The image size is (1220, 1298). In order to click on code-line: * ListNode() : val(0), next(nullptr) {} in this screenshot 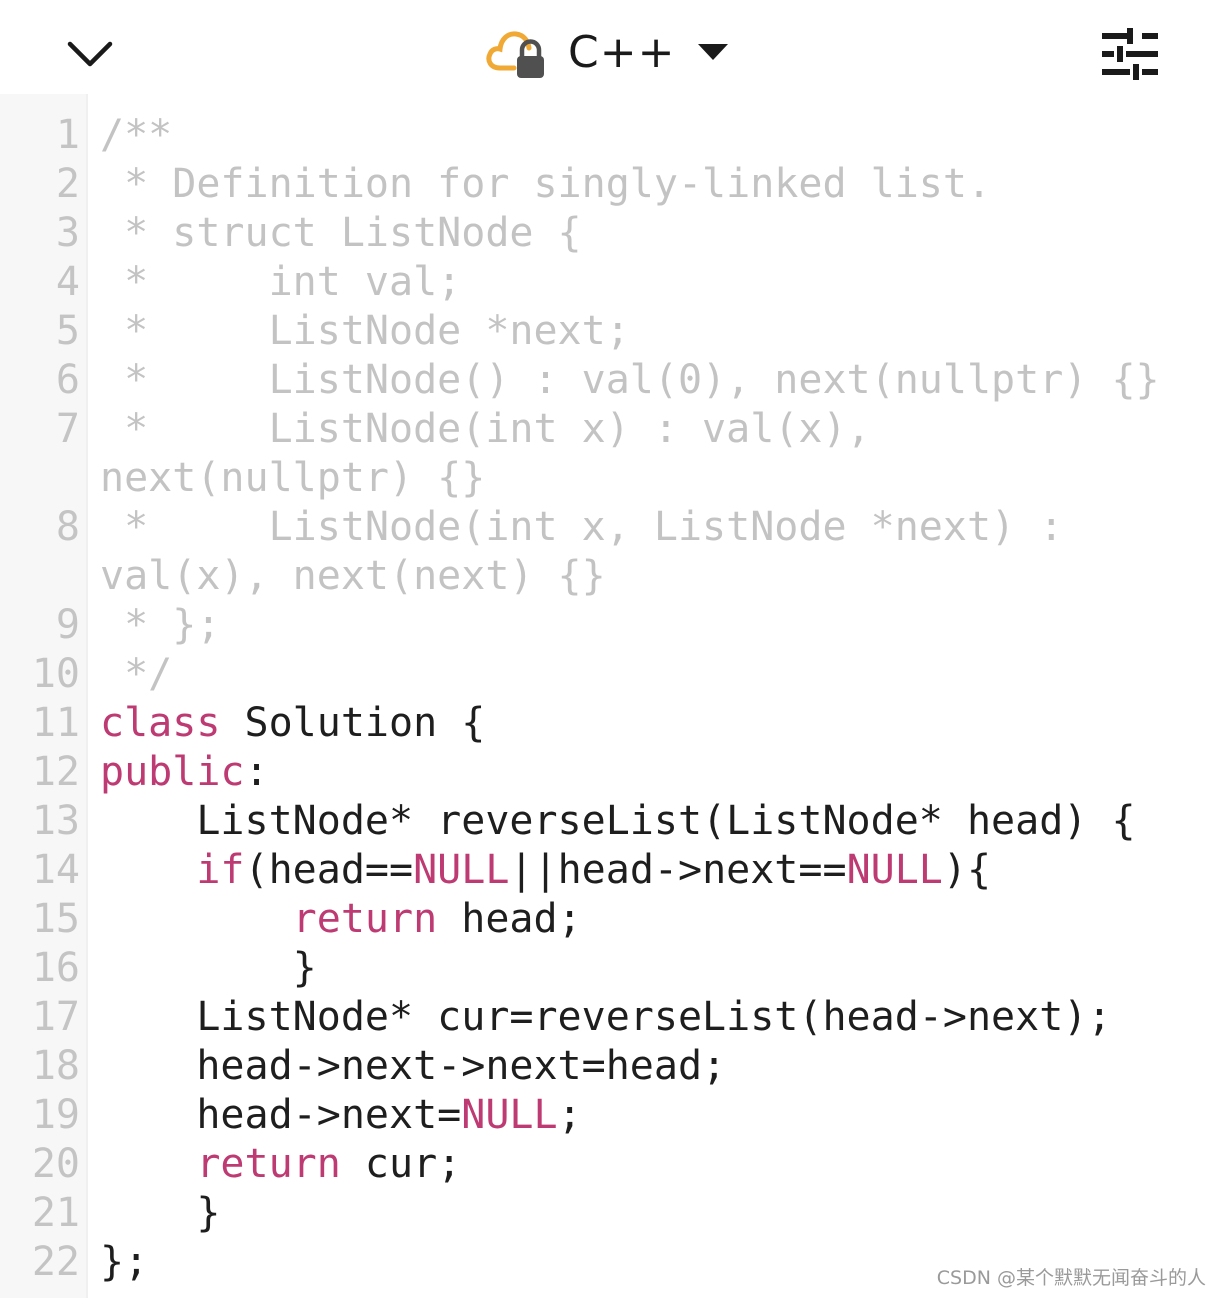, I will do `click(630, 380)`.